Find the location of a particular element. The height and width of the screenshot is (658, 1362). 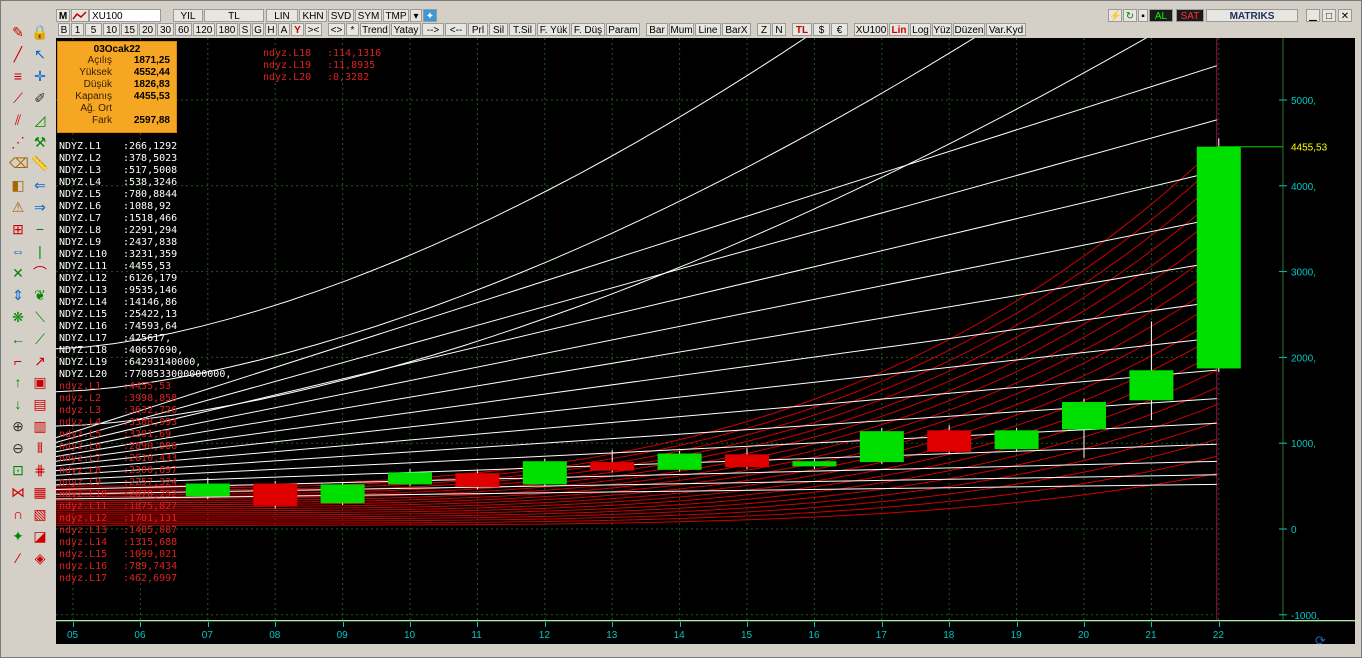

ruler-icon: 📏 is located at coordinates (40, 163).